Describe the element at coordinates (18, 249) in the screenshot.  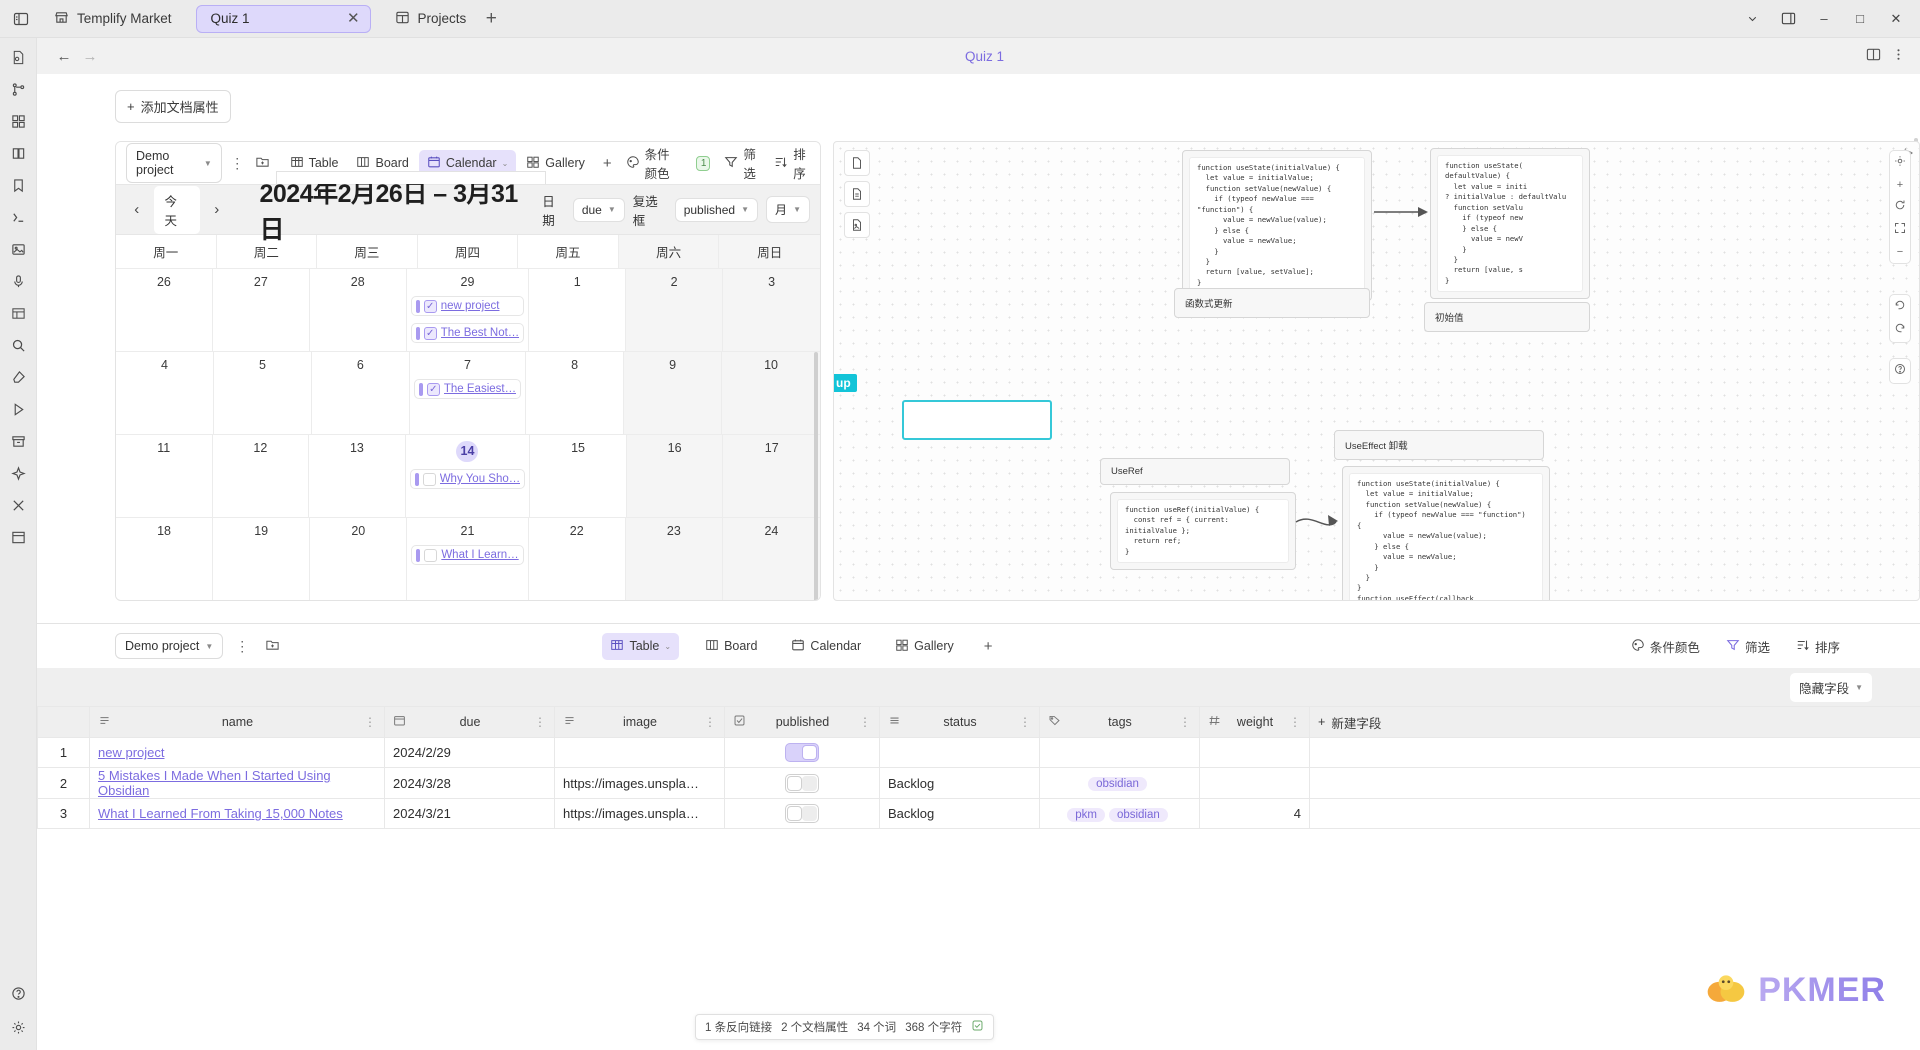
I see `image-icon` at that location.